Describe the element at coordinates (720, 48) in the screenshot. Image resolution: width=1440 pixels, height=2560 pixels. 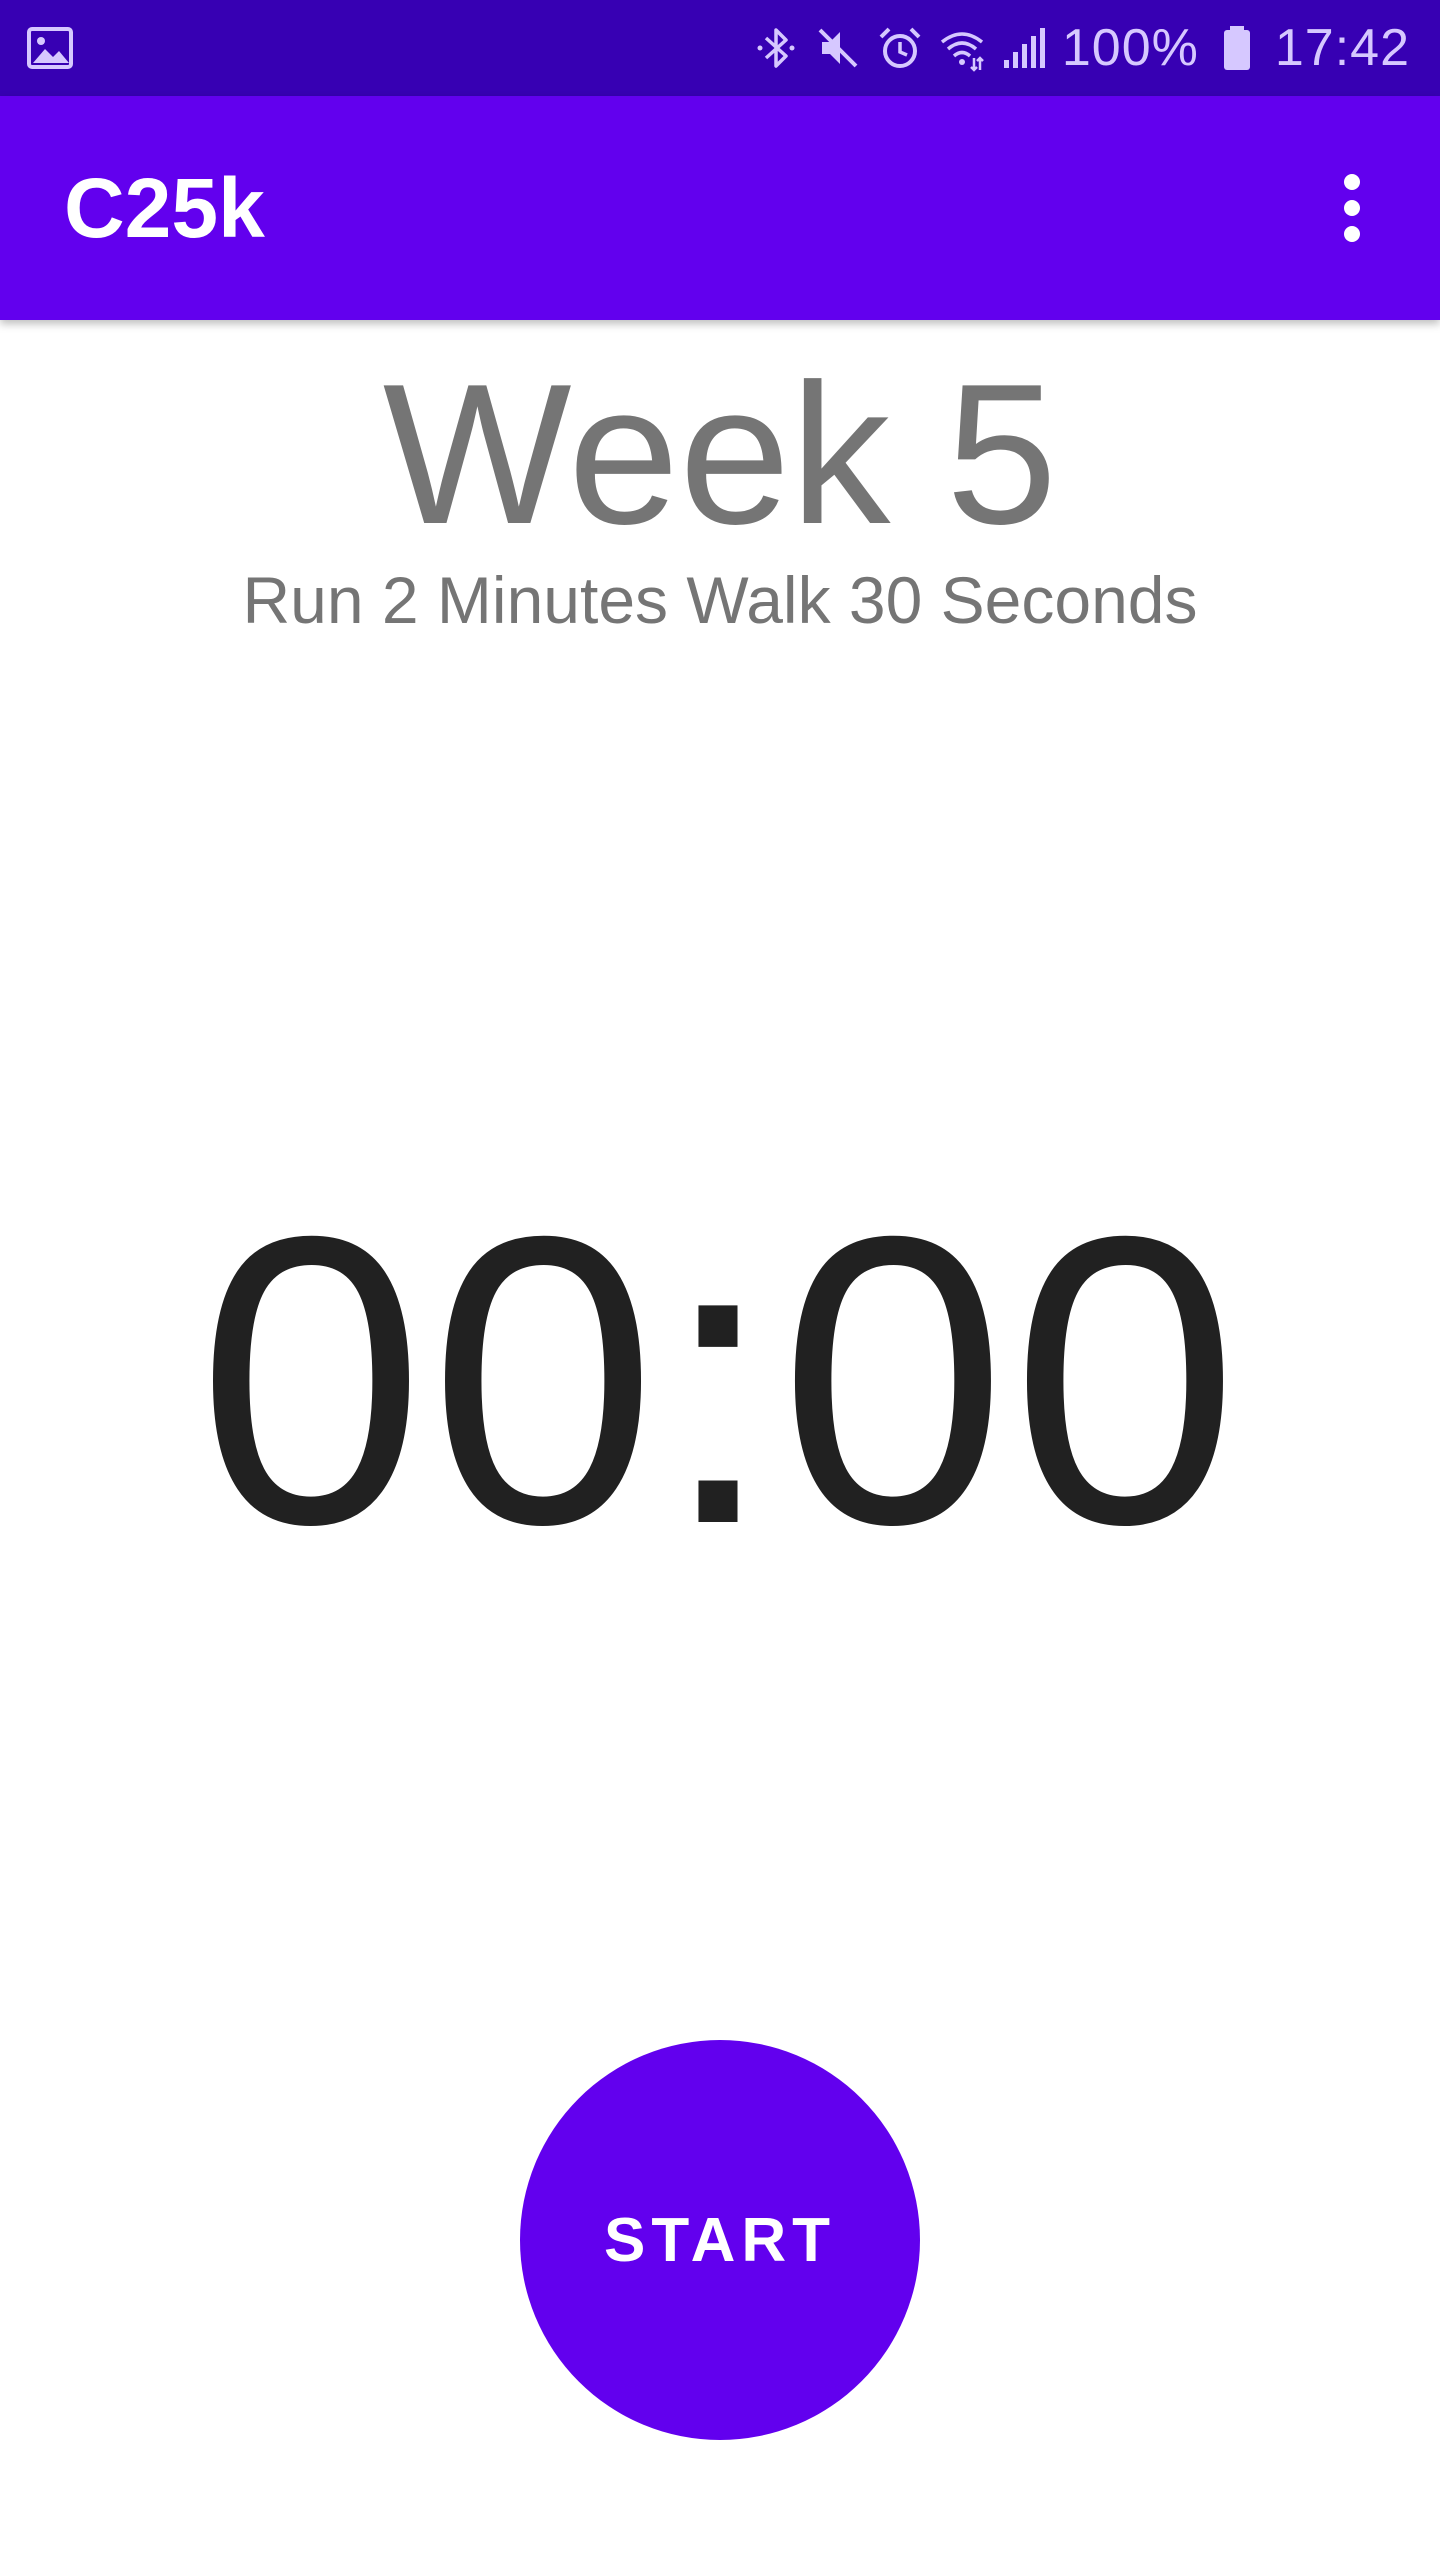
I see `status-bar: 100% 17:42` at that location.